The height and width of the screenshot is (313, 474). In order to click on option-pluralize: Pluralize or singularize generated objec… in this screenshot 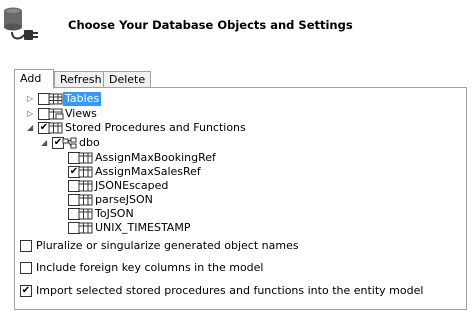, I will do `click(235, 246)`.